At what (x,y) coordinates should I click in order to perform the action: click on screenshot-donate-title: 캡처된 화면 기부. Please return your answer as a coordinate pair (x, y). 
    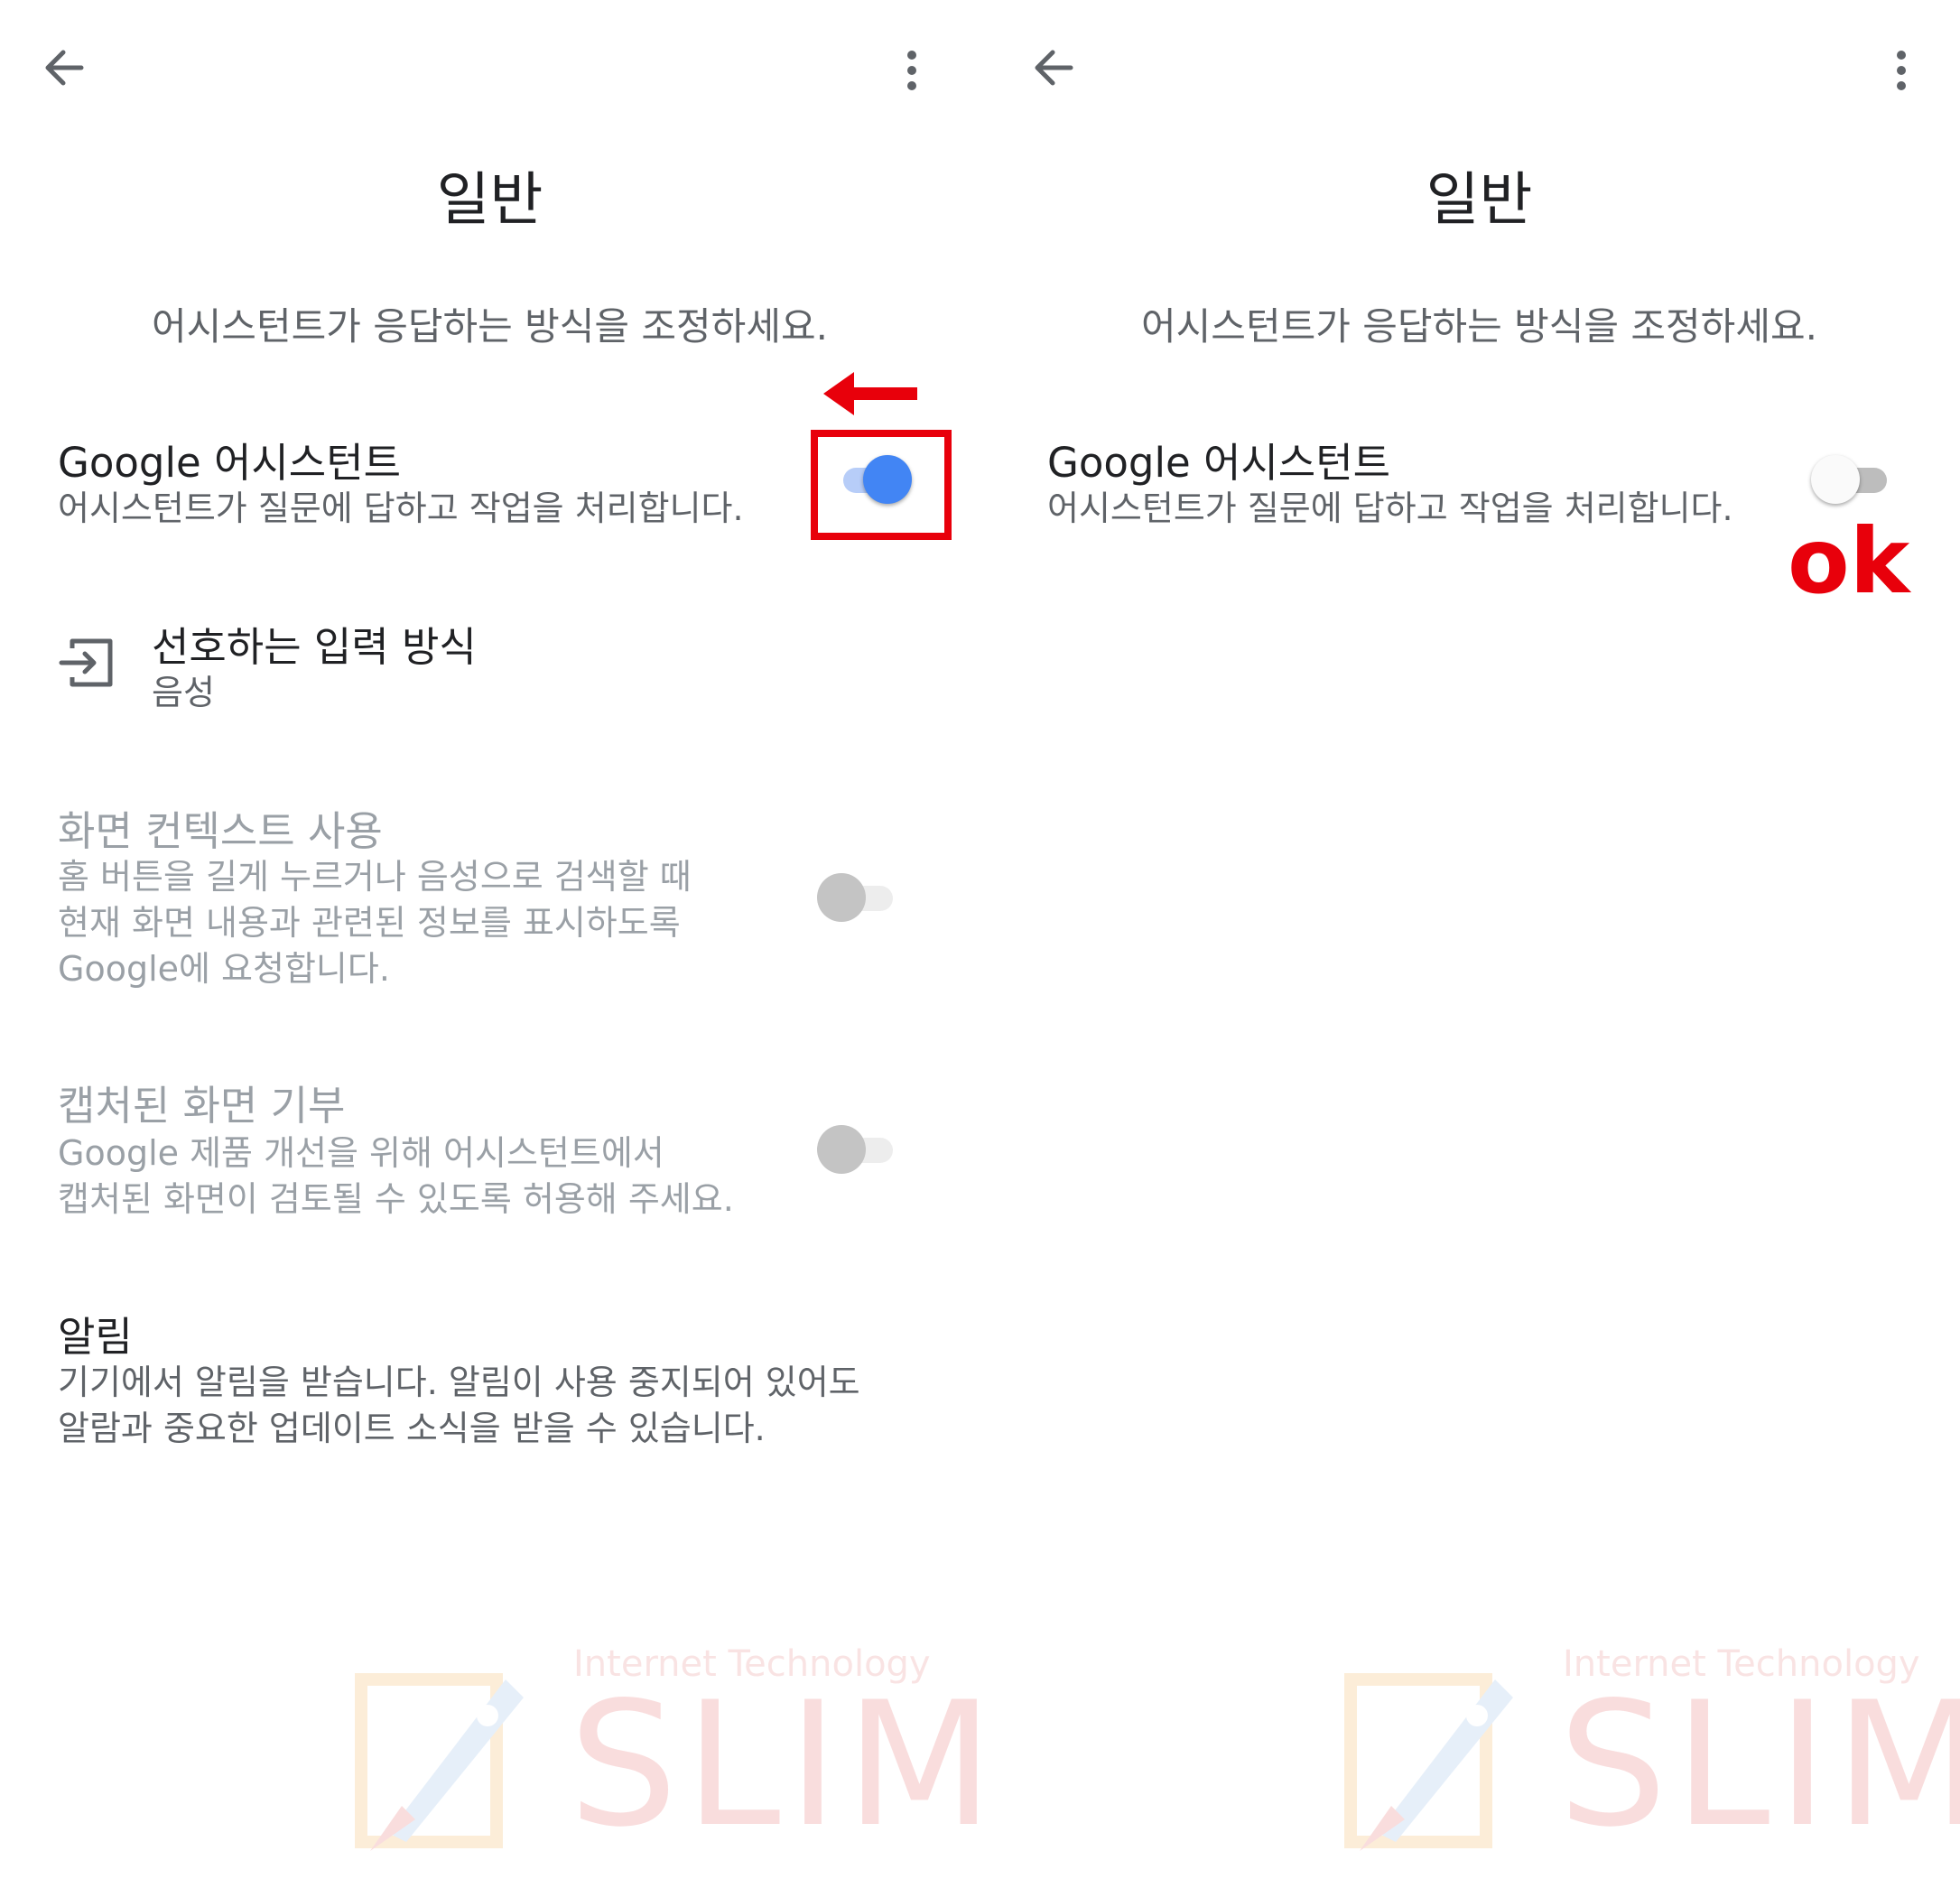
    Looking at the image, I should click on (202, 1106).